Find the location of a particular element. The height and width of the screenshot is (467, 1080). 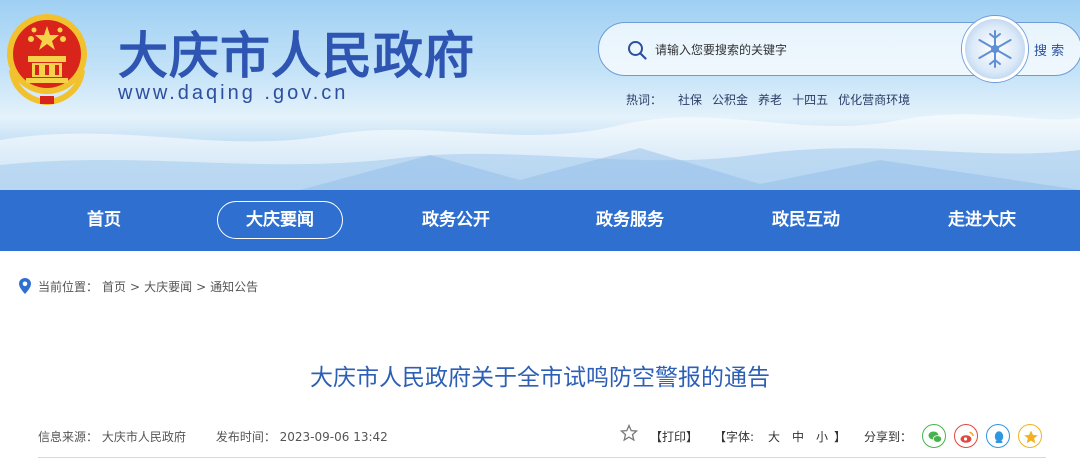

search-input is located at coordinates (805, 50).